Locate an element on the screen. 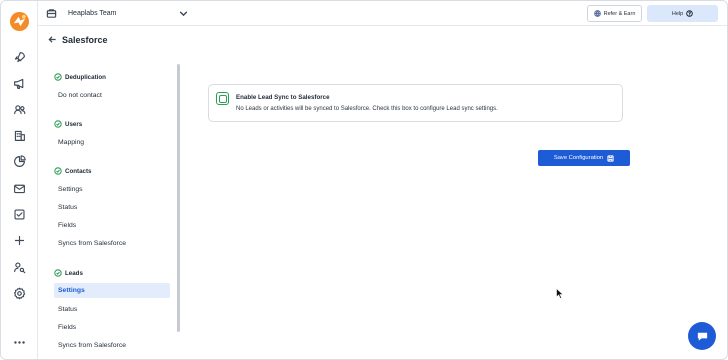  save-configuration-button: Save Configuration is located at coordinates (584, 158).